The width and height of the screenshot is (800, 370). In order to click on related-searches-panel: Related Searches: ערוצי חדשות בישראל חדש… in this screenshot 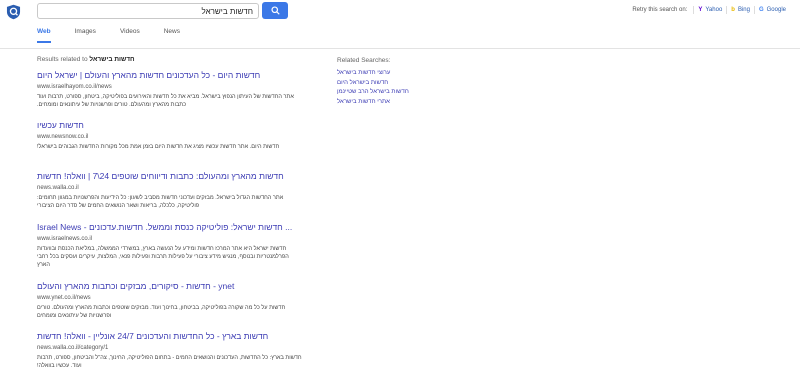, I will do `click(397, 82)`.